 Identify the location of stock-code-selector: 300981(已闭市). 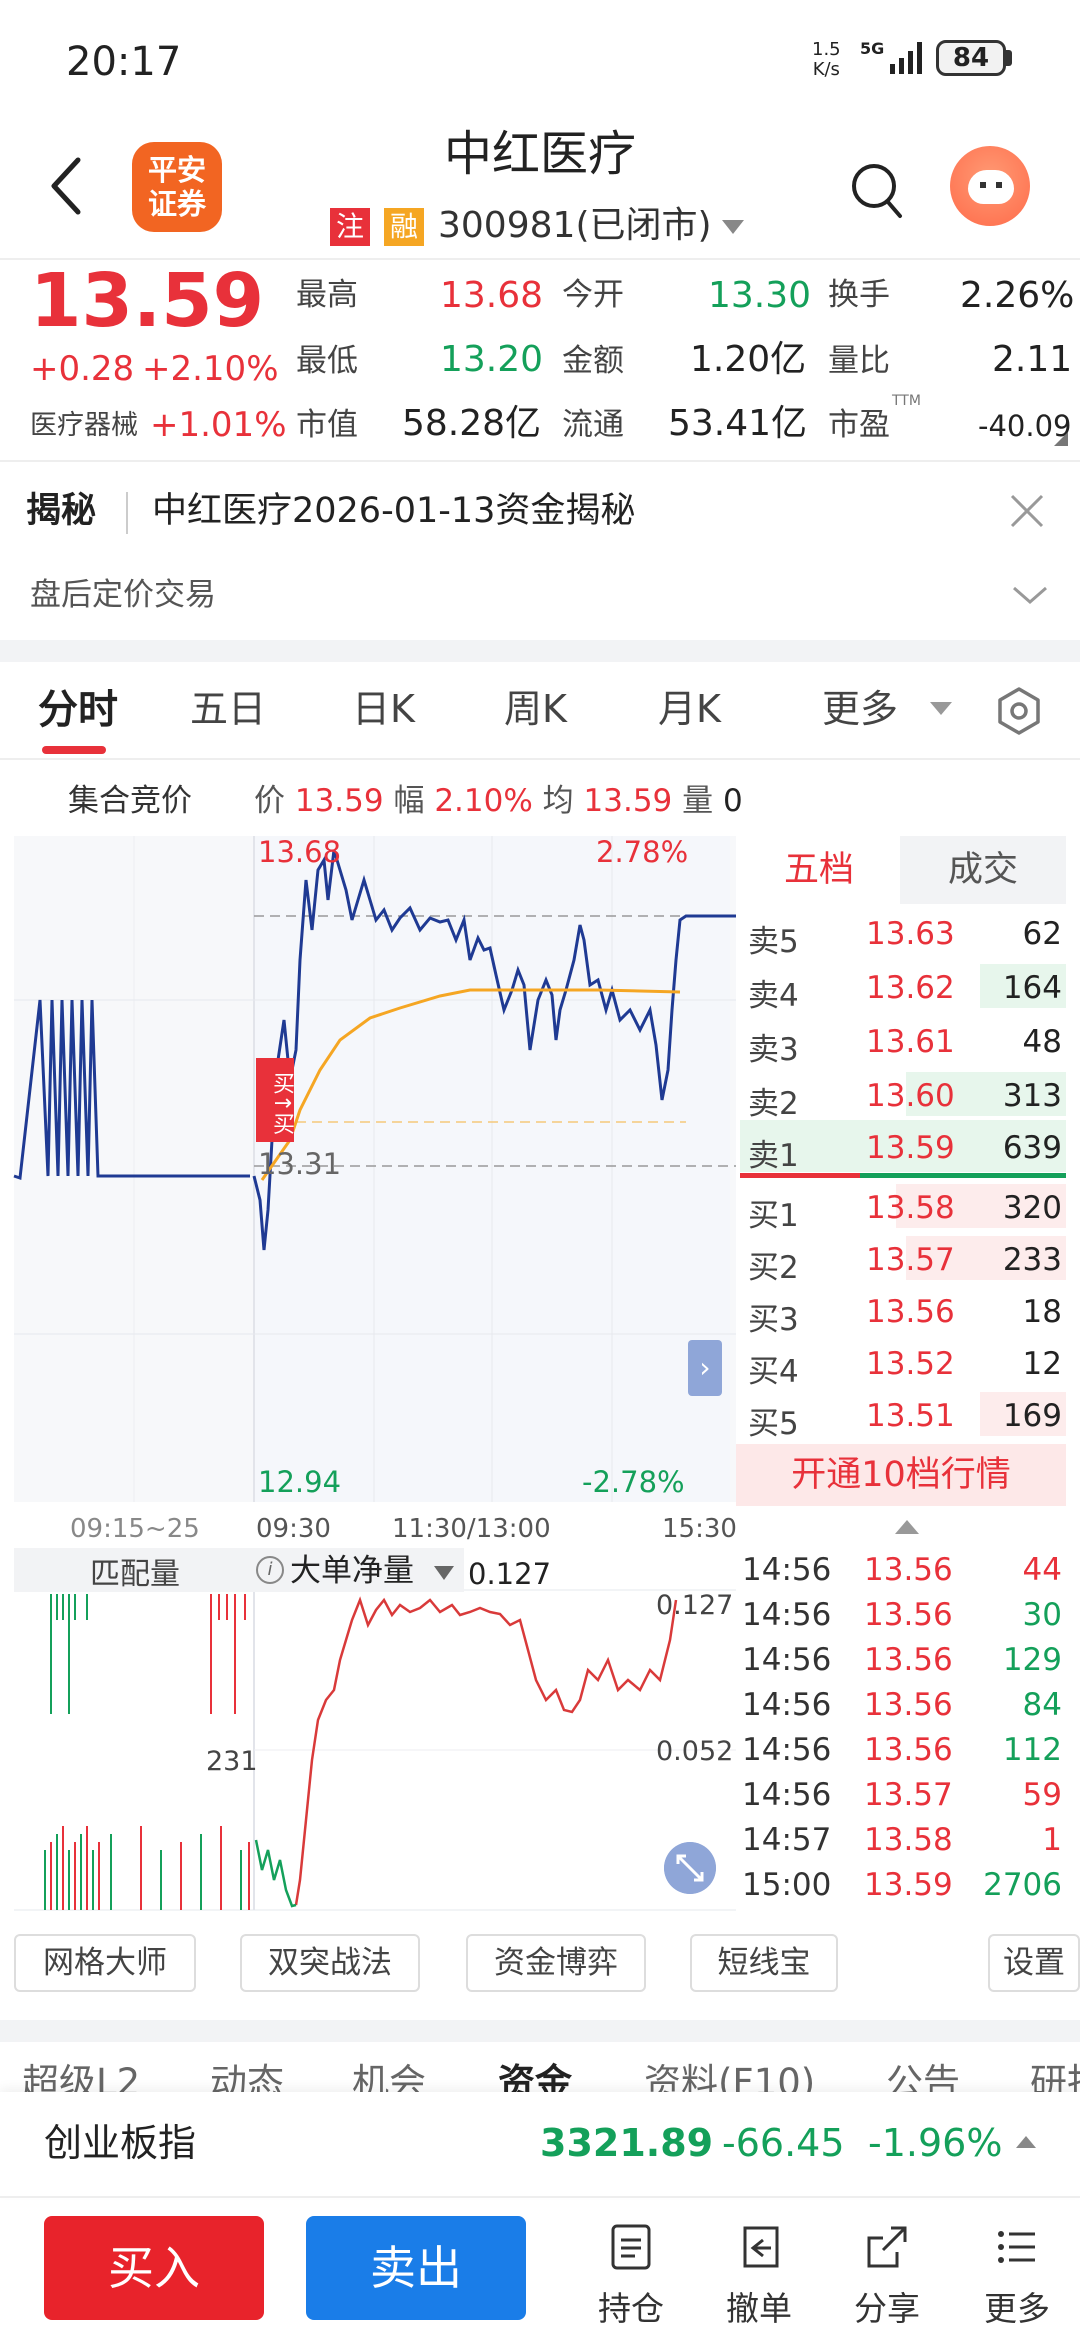
(575, 226).